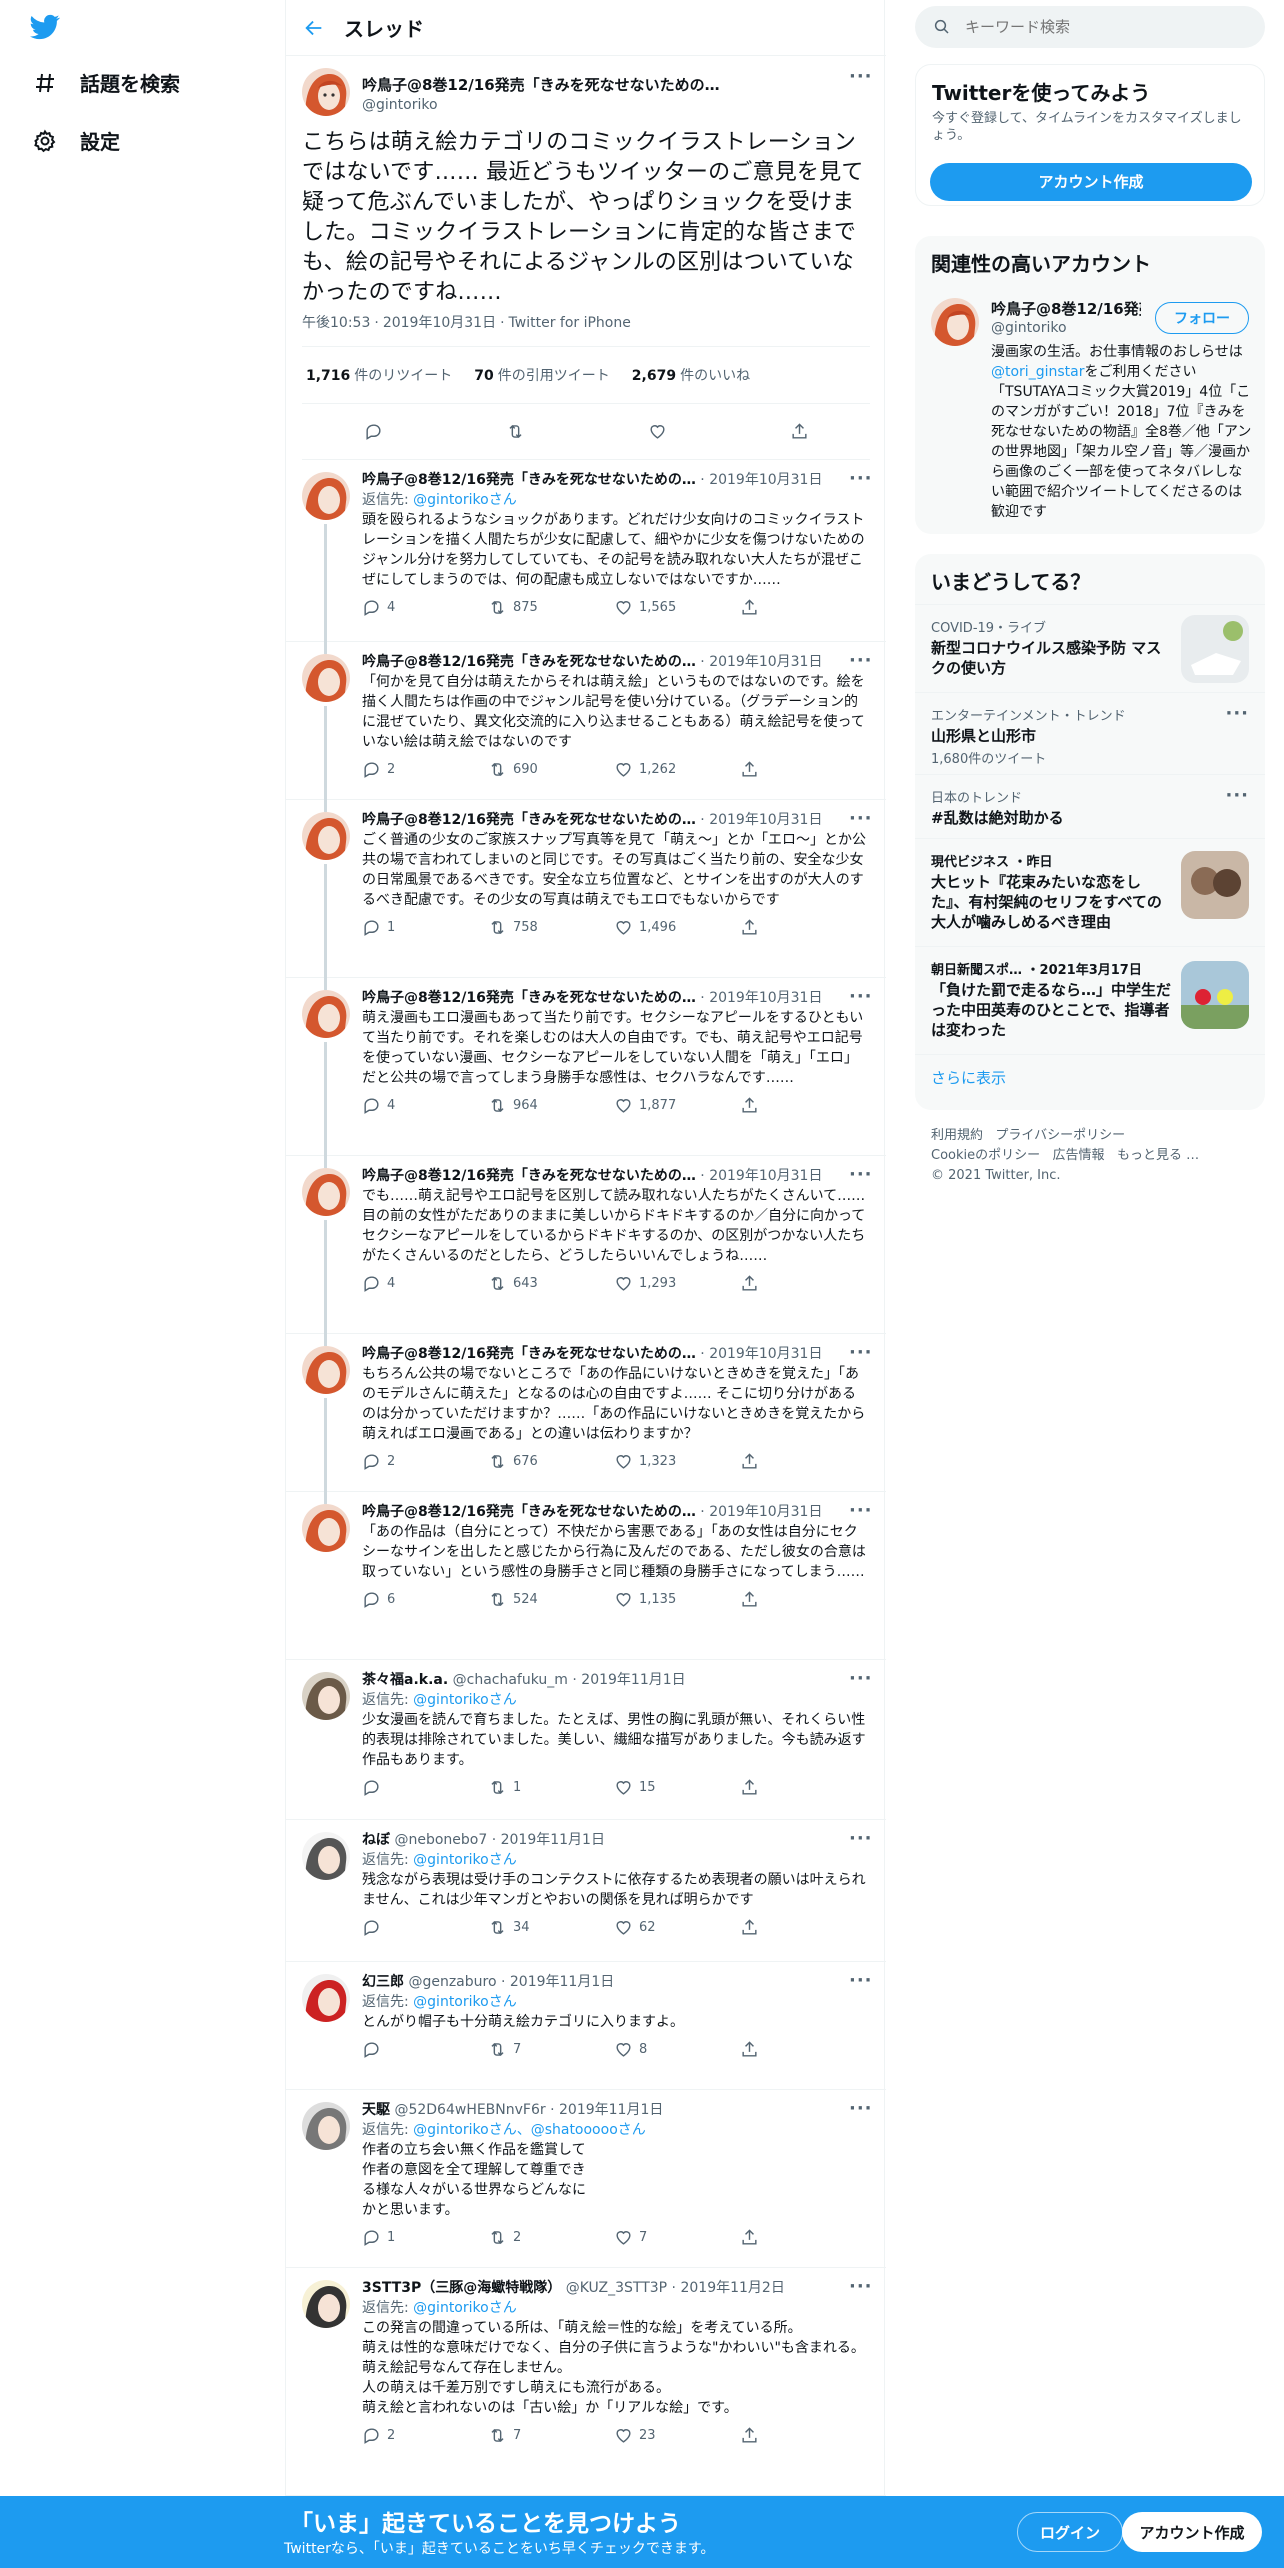 Image resolution: width=1284 pixels, height=2568 pixels. I want to click on footer-link: Cookieのポリシー, so click(985, 1155).